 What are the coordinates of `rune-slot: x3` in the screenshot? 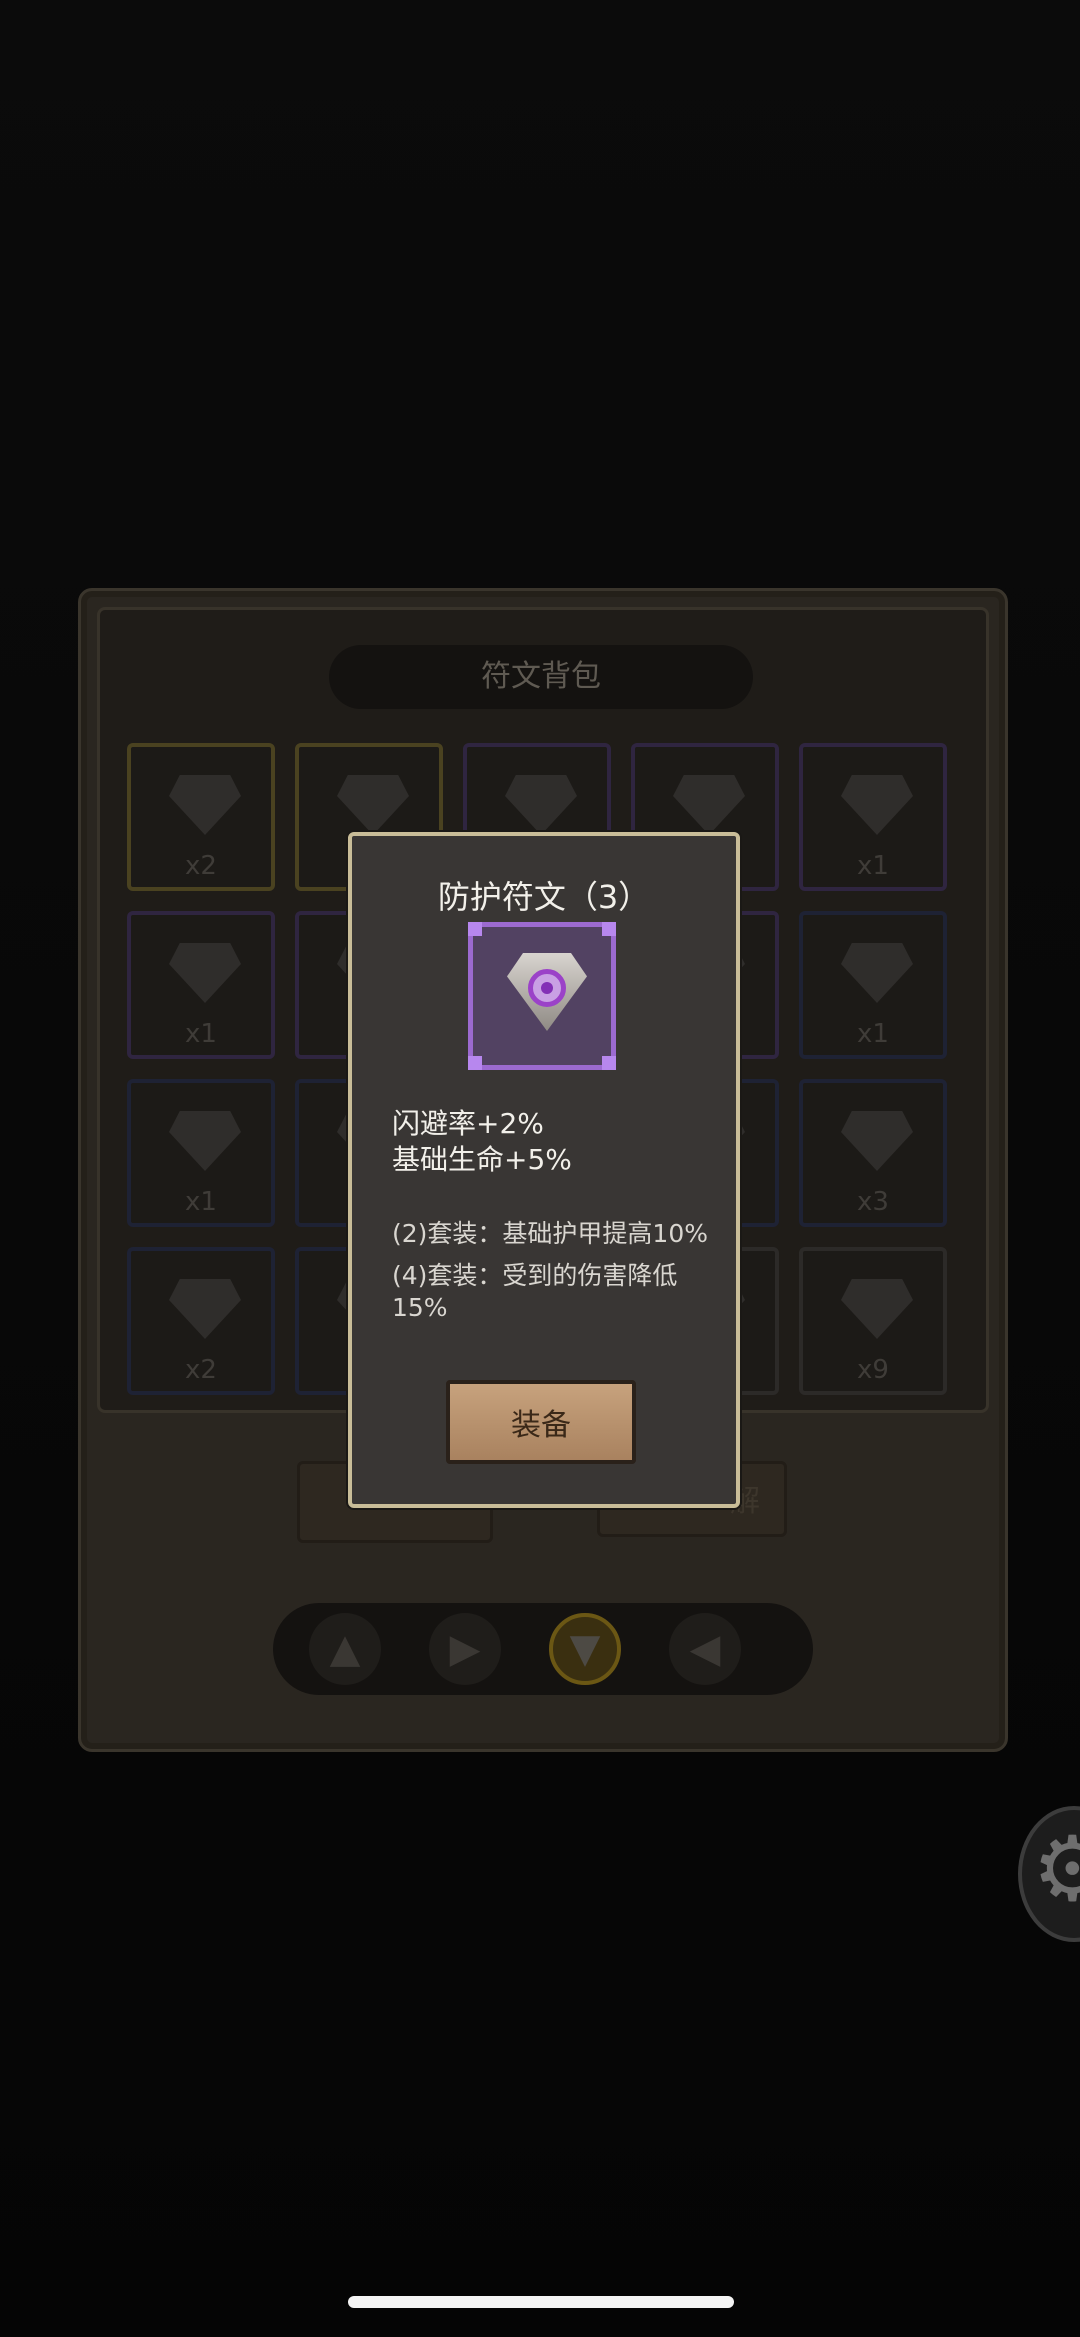 It's located at (873, 1153).